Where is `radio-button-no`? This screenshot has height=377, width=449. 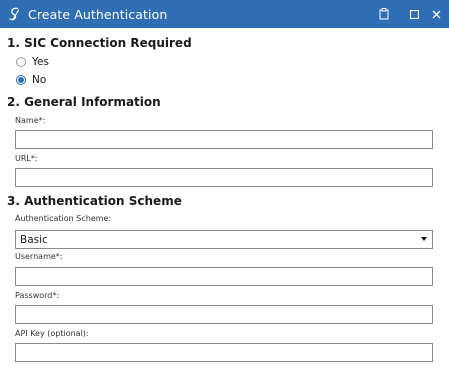 radio-button-no is located at coordinates (21, 80).